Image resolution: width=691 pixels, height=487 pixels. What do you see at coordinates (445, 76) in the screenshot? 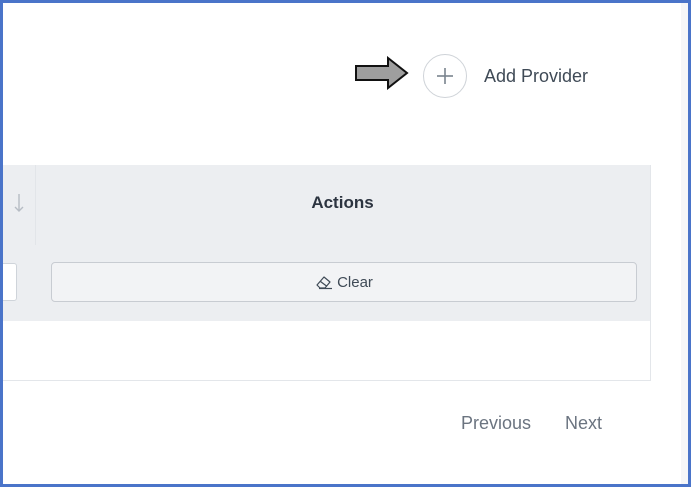
I see `plus-circle-icon` at bounding box center [445, 76].